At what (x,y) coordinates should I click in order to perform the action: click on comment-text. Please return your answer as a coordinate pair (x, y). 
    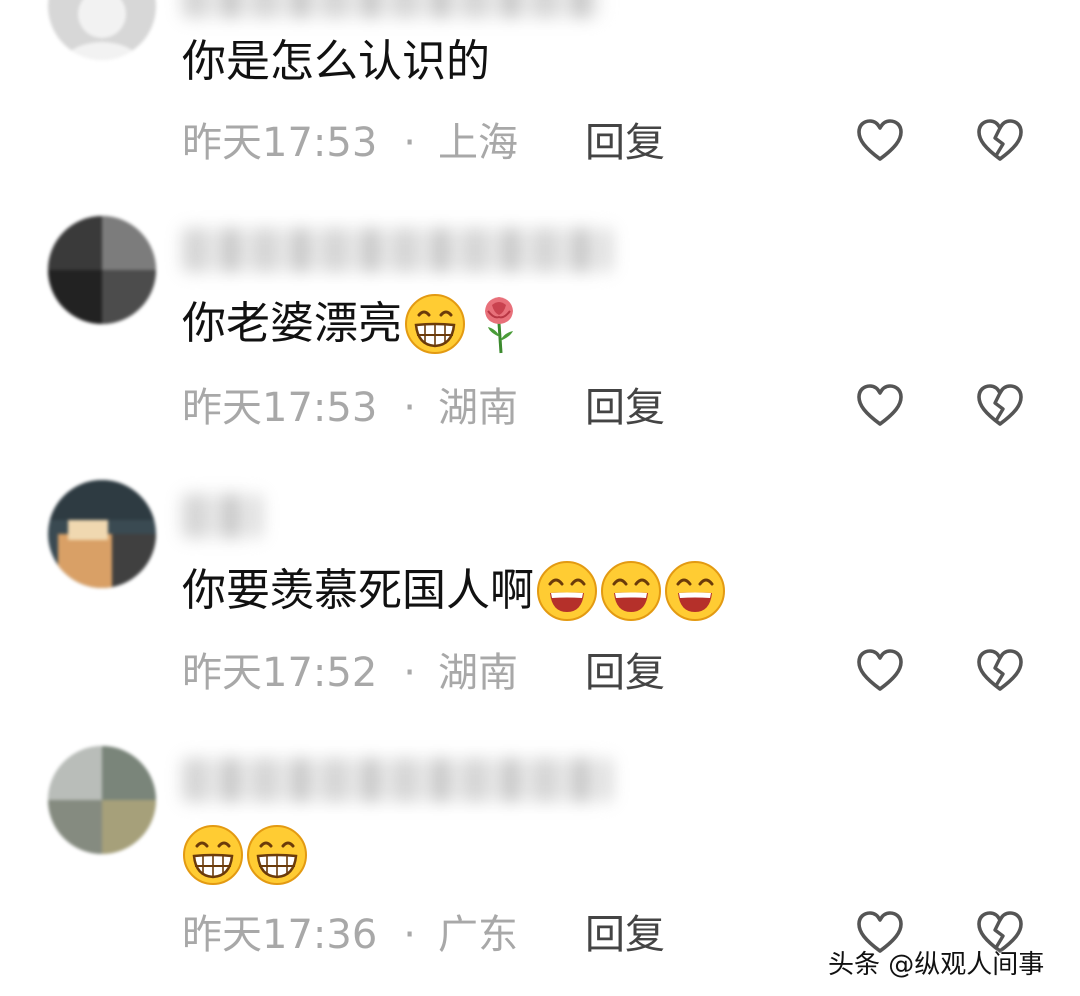
    Looking at the image, I should click on (245, 855).